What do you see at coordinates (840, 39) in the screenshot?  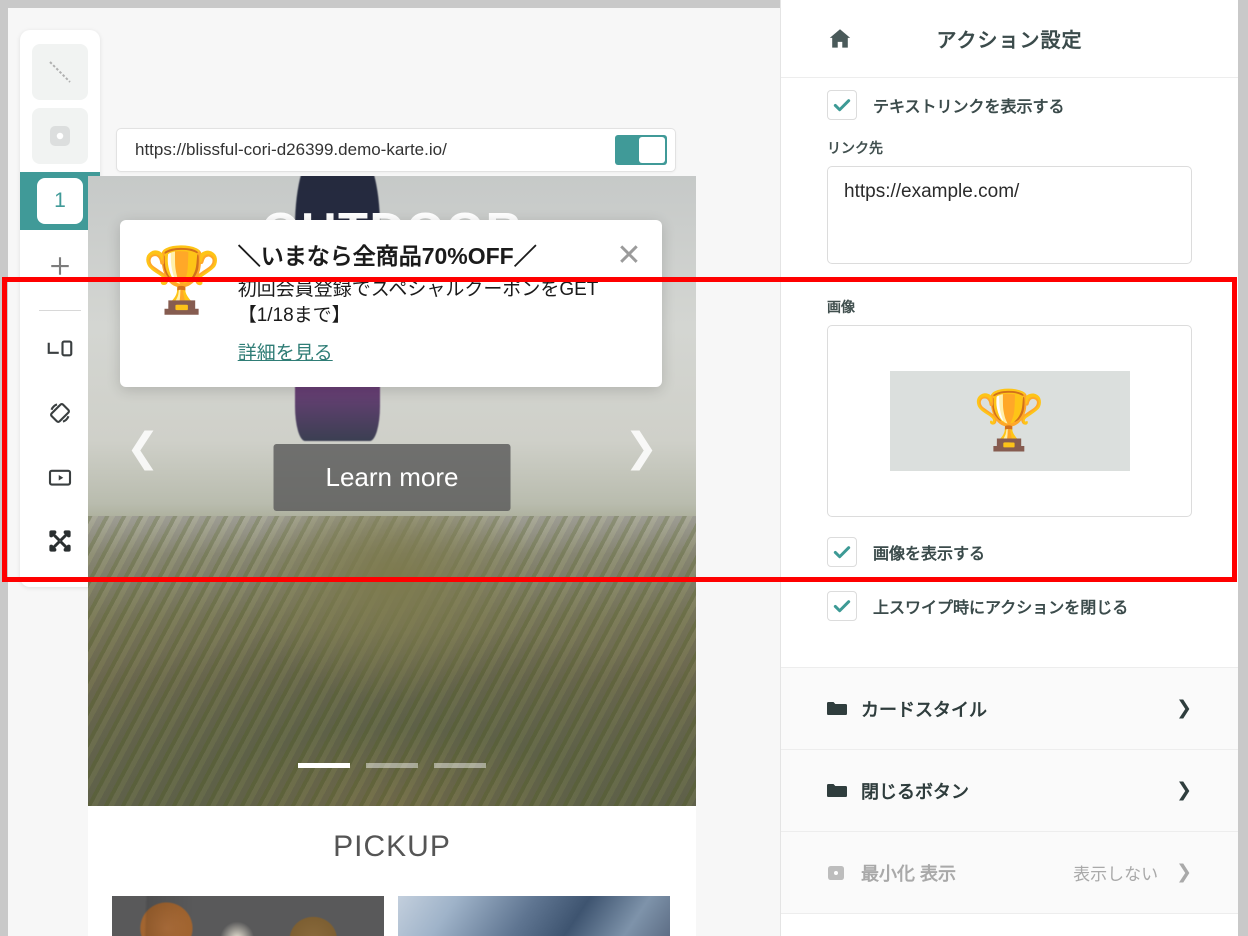 I see `home-icon` at bounding box center [840, 39].